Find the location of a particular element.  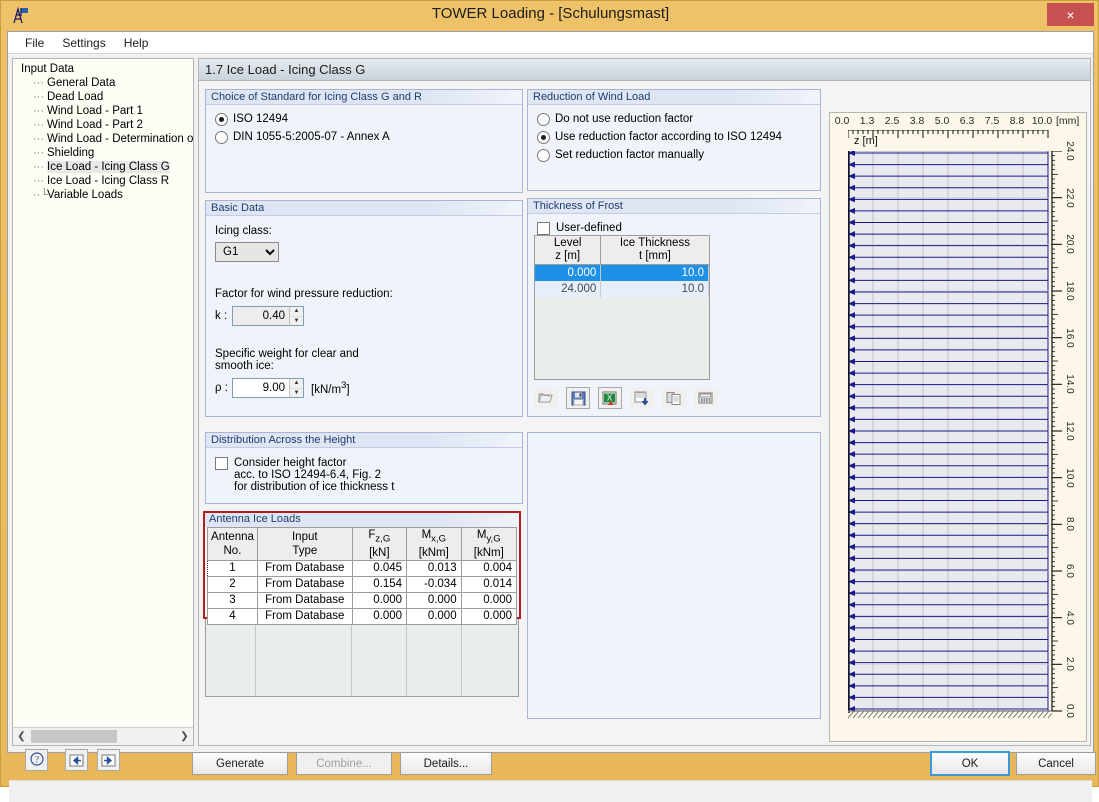

table-row: 2 From Database 0.154 -0.034 0.014 is located at coordinates (362, 585).